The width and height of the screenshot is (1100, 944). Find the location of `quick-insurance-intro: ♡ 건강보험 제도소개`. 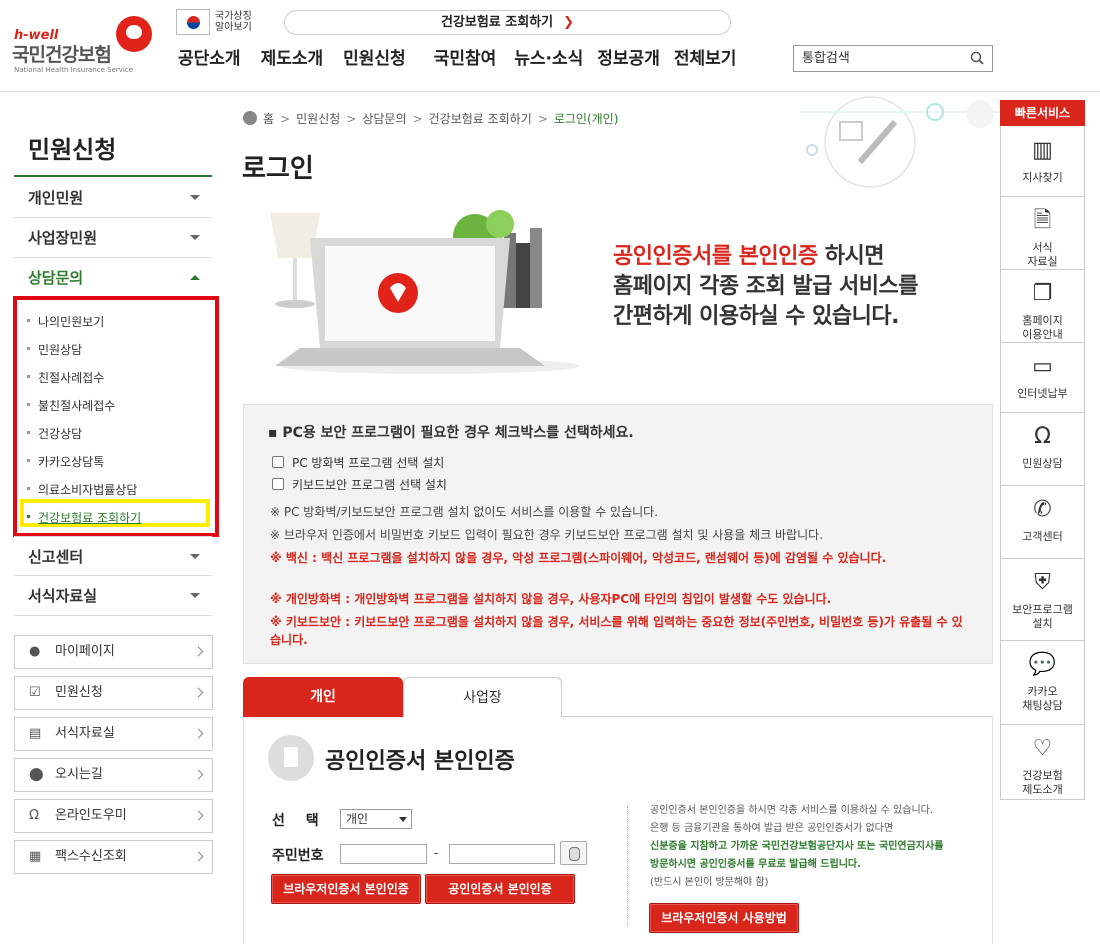

quick-insurance-intro: ♡ 건강보험 제도소개 is located at coordinates (1042, 762).